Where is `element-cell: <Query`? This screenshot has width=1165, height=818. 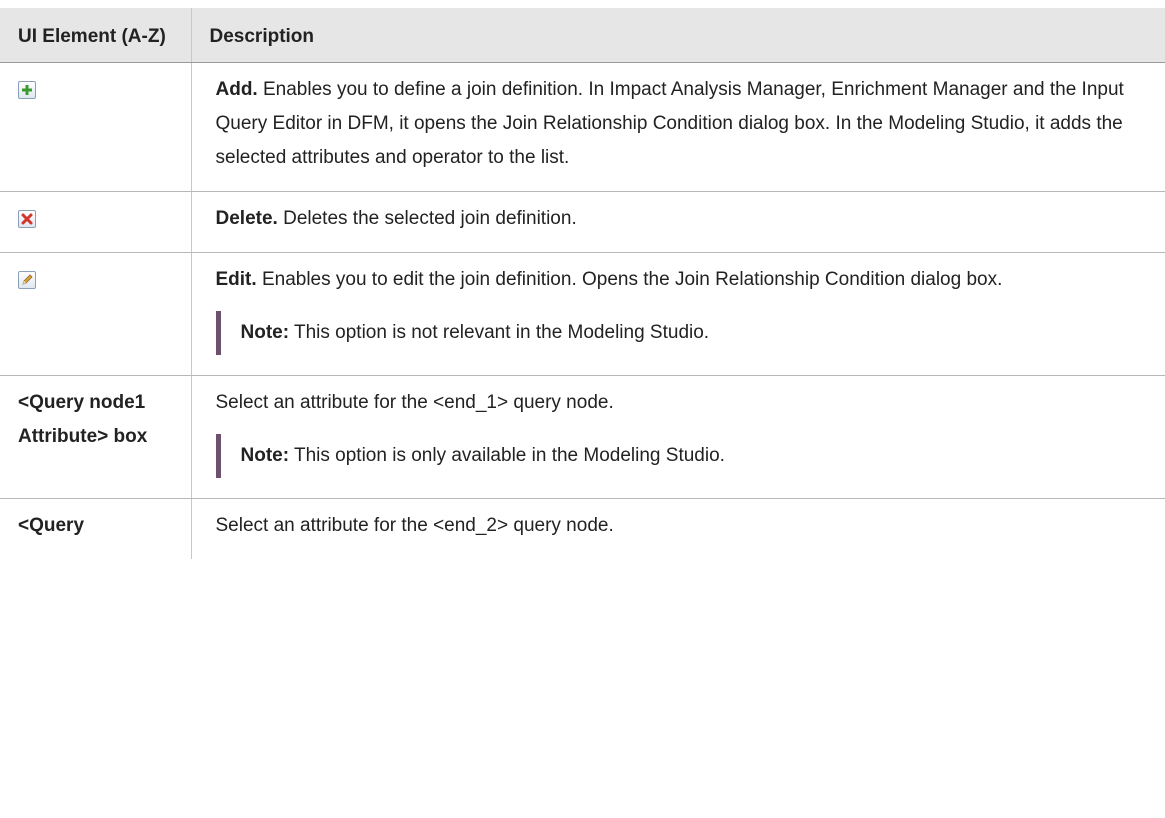
element-cell: <Query is located at coordinates (96, 528).